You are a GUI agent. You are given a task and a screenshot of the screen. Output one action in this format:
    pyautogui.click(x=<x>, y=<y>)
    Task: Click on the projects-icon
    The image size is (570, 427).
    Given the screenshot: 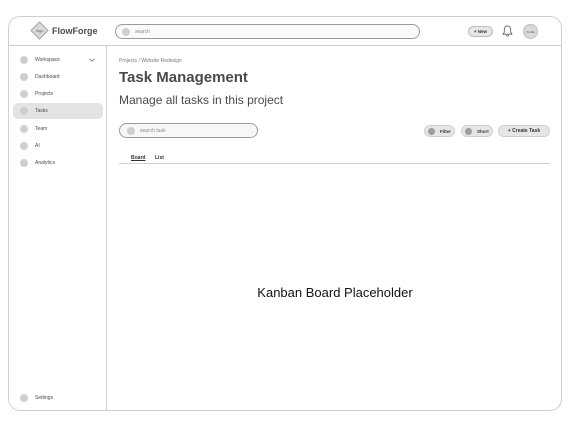 What is the action you would take?
    pyautogui.click(x=24, y=94)
    